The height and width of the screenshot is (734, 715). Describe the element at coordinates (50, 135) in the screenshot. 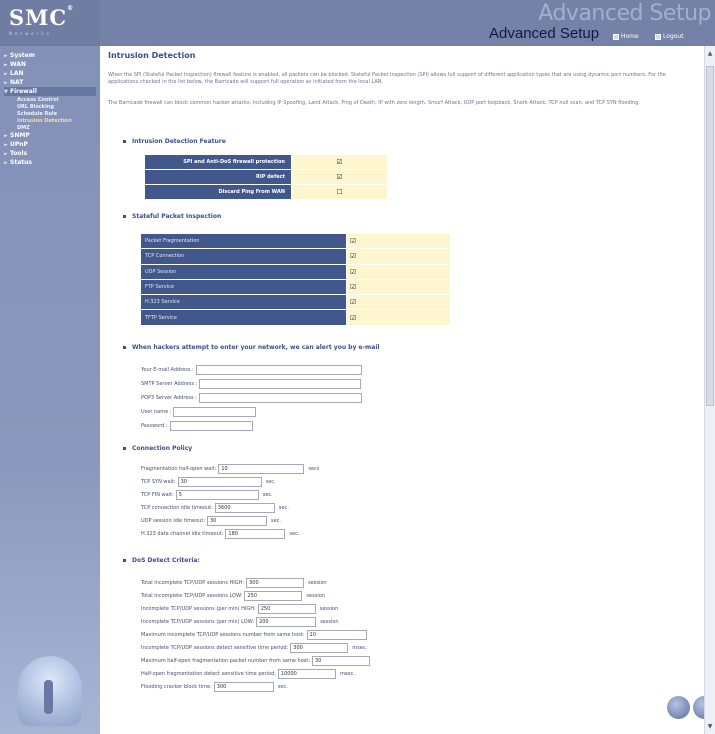

I see `sidebar-item-snmp: ► SNMP` at that location.